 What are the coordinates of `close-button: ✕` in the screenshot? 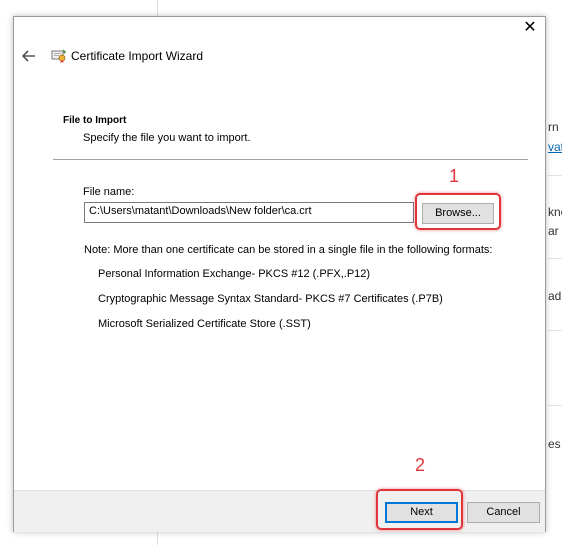 It's located at (530, 29).